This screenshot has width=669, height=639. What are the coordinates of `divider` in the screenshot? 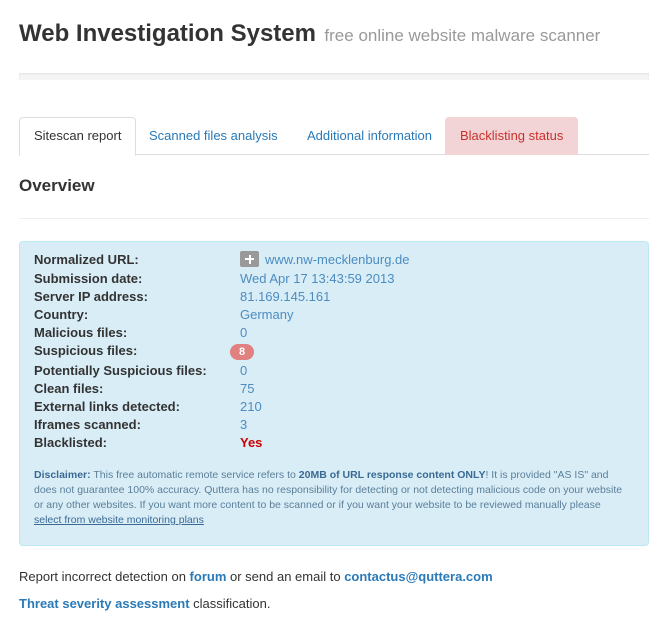 It's located at (334, 218).